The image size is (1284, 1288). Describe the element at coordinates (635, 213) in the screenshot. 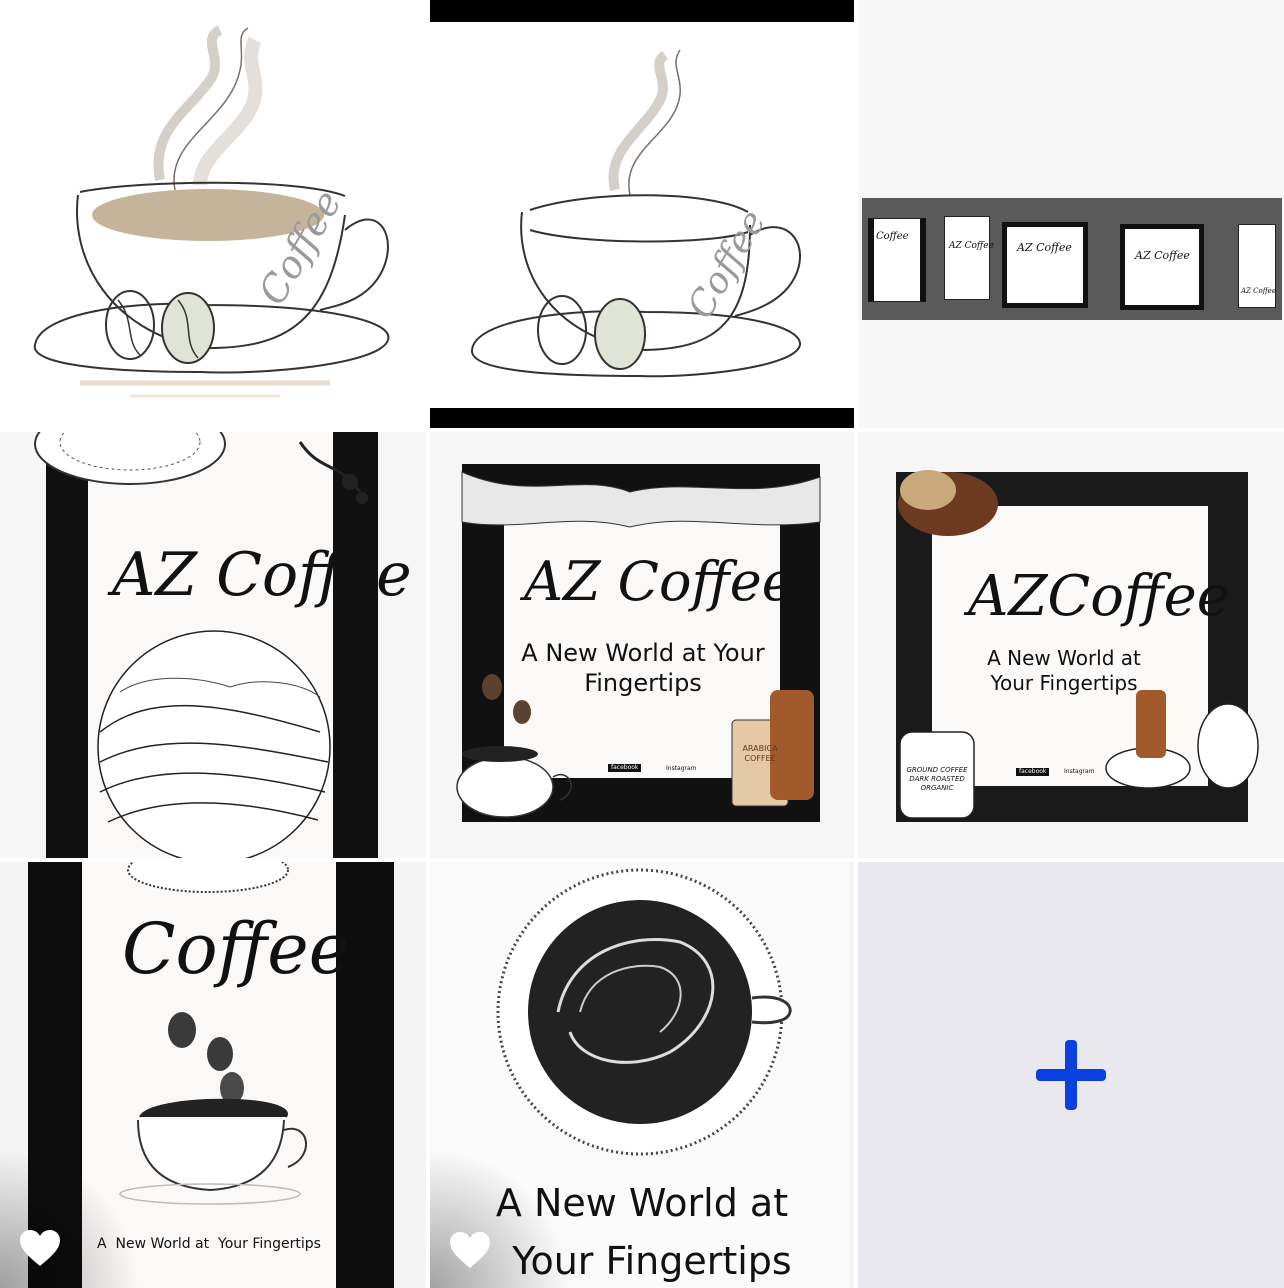

I see `coffee-cup-line-illustration` at that location.